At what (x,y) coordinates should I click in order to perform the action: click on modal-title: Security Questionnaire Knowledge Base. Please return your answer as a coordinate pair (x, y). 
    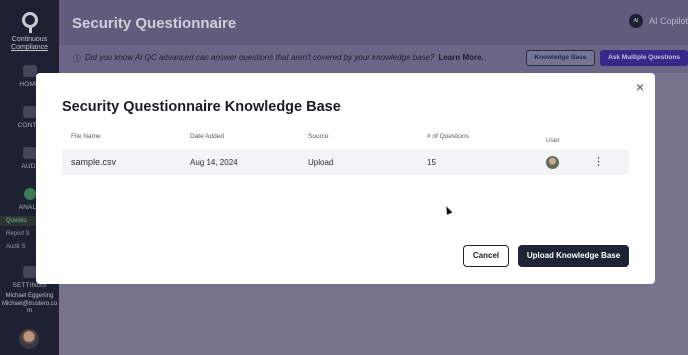
    Looking at the image, I should click on (201, 107).